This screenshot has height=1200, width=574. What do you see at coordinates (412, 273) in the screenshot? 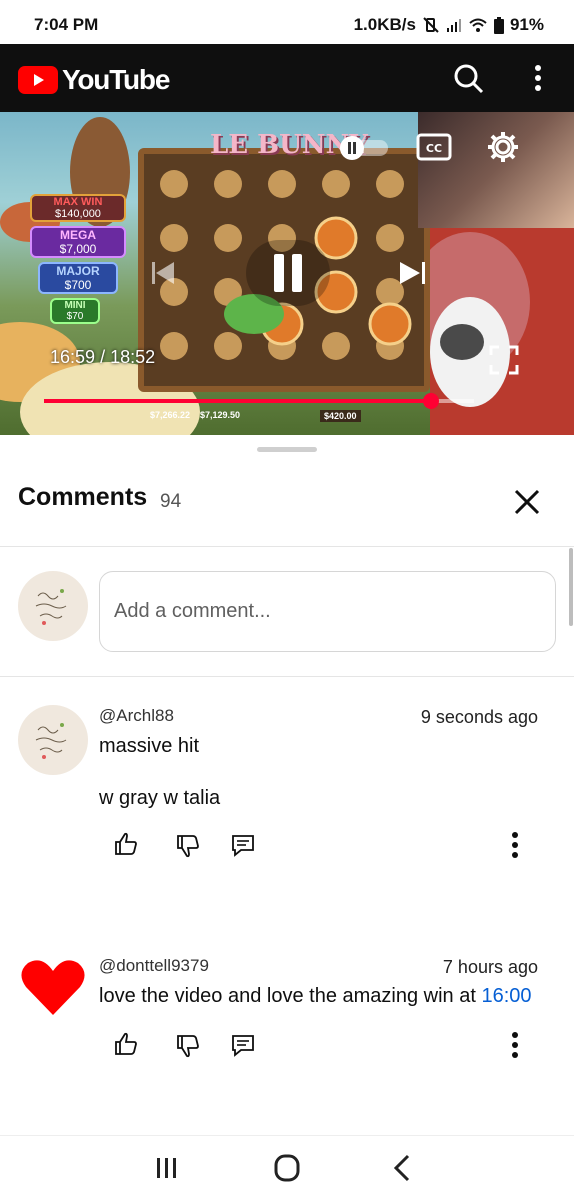
I see `next-video-icon` at bounding box center [412, 273].